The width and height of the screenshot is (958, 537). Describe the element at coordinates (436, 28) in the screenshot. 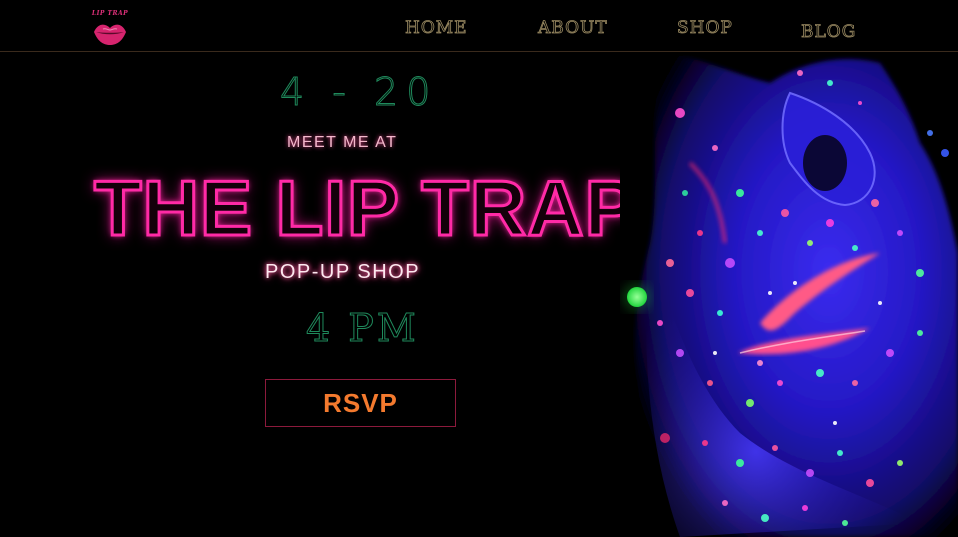

I see `nav-home-link: HOME` at that location.